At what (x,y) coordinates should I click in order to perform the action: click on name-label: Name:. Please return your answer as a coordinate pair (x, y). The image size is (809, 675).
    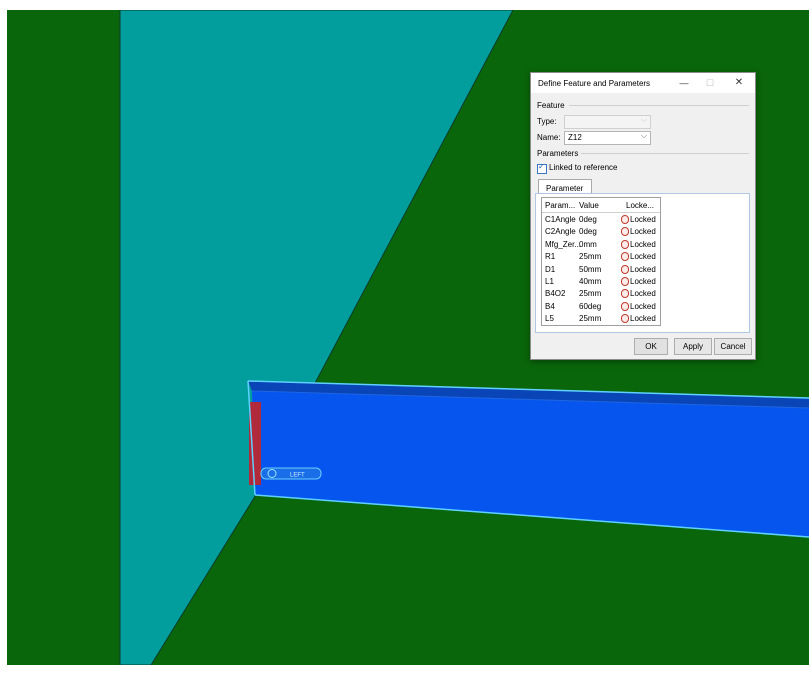
    Looking at the image, I should click on (549, 137).